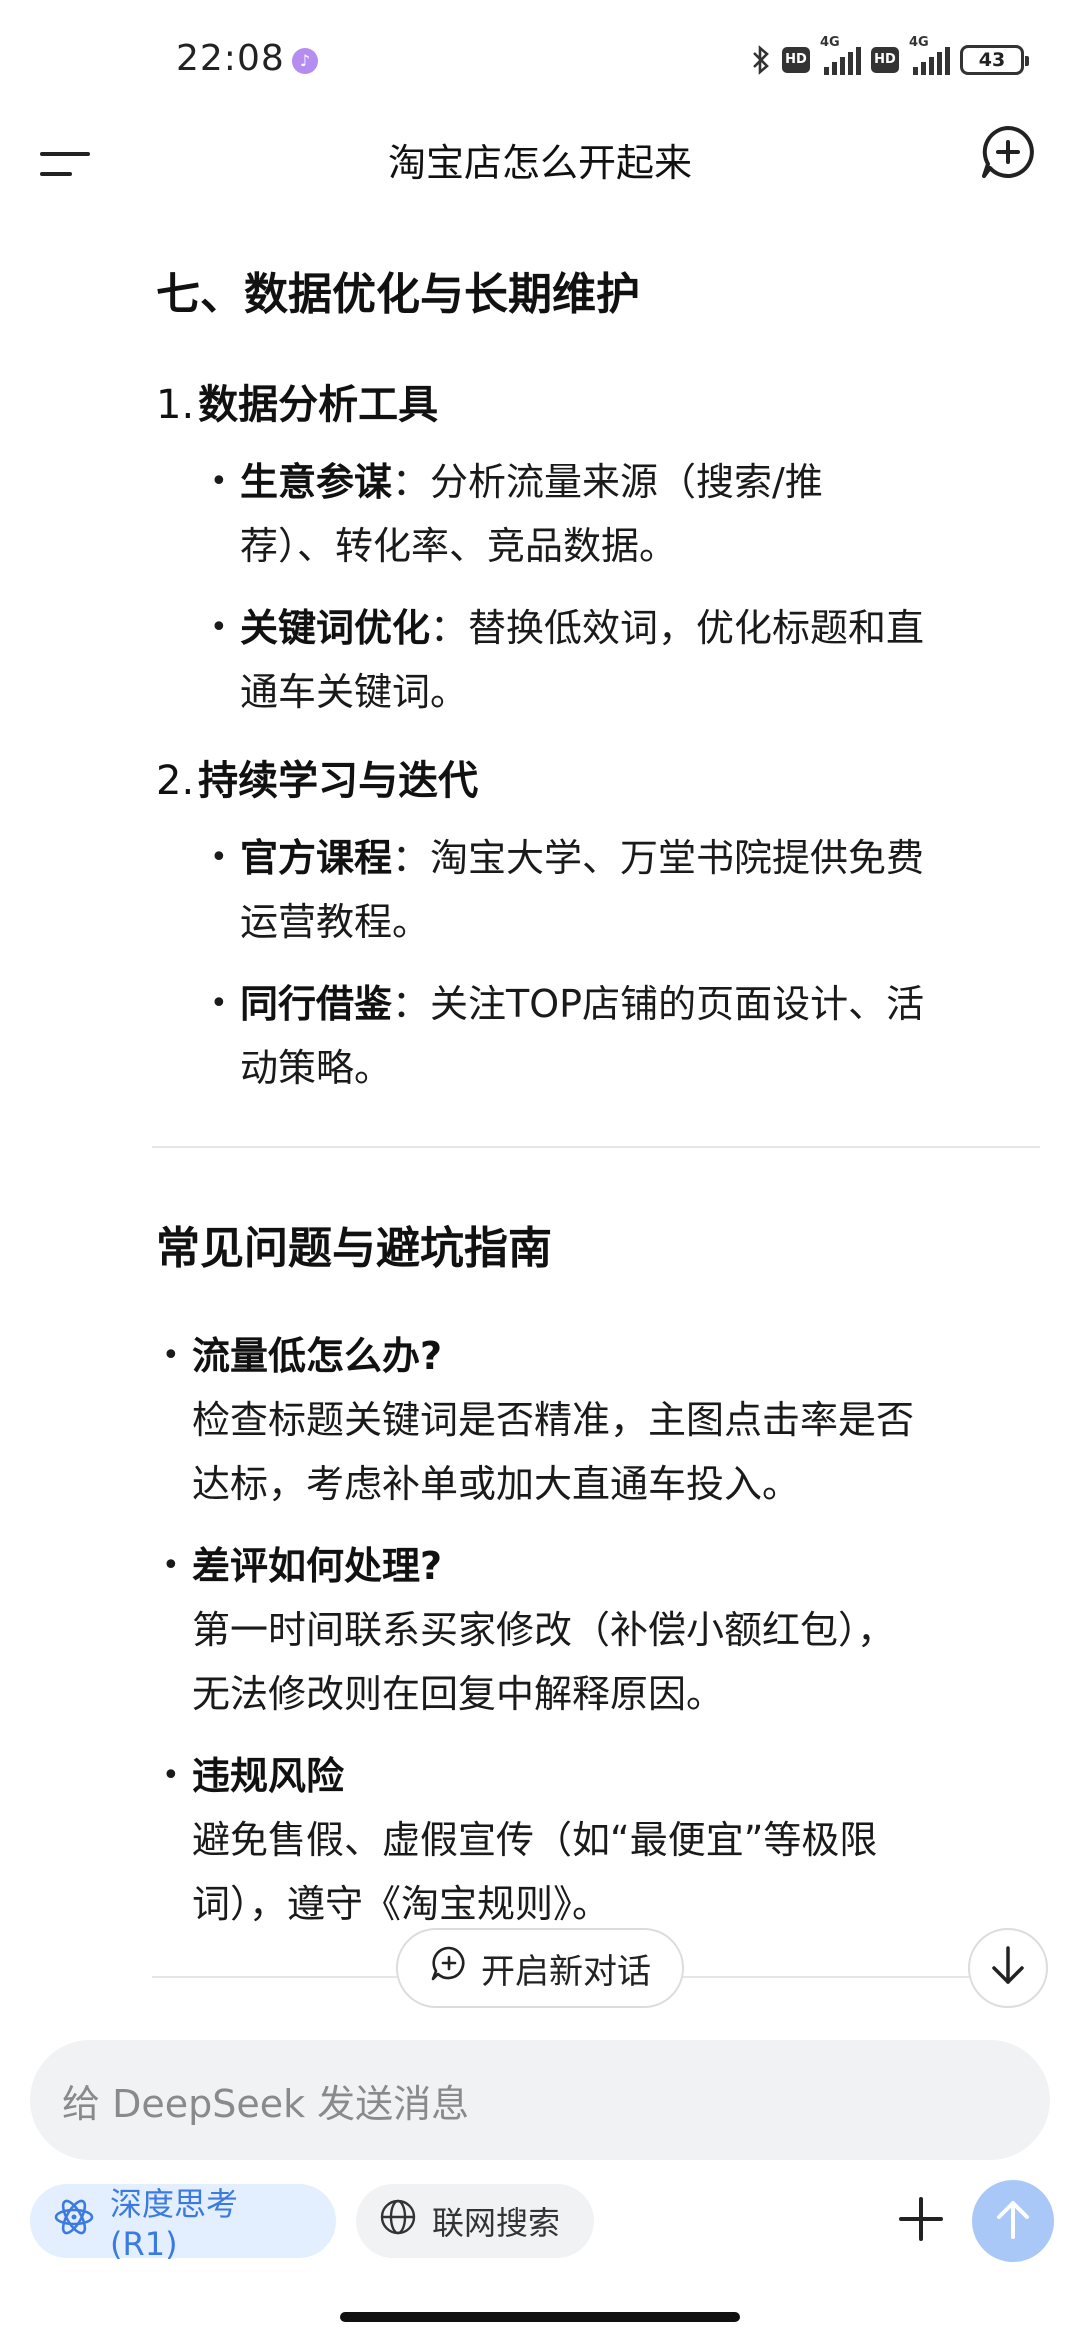 Image resolution: width=1080 pixels, height=2340 pixels. Describe the element at coordinates (540, 2317) in the screenshot. I see `home-indicator` at that location.